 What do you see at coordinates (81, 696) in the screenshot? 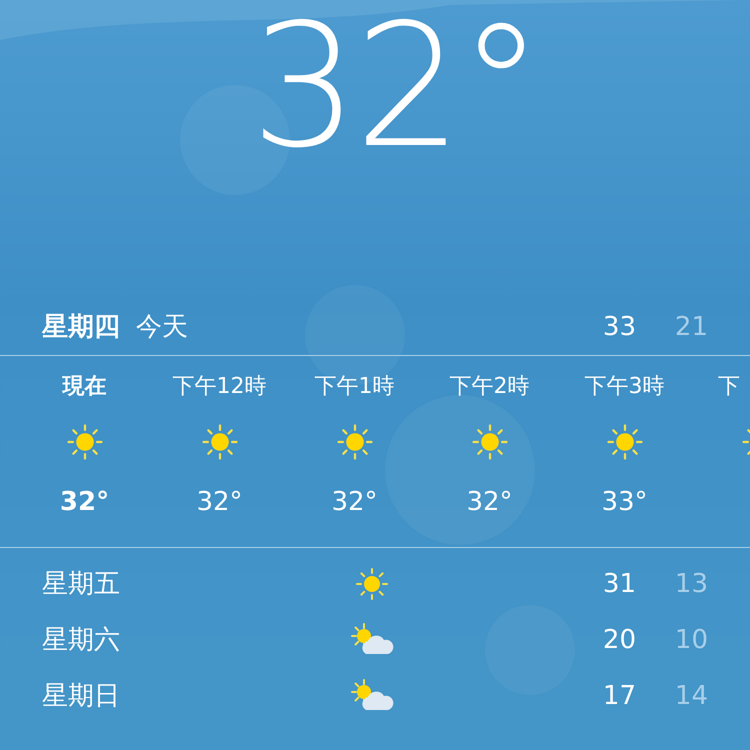
I see `day-label: 星期日` at bounding box center [81, 696].